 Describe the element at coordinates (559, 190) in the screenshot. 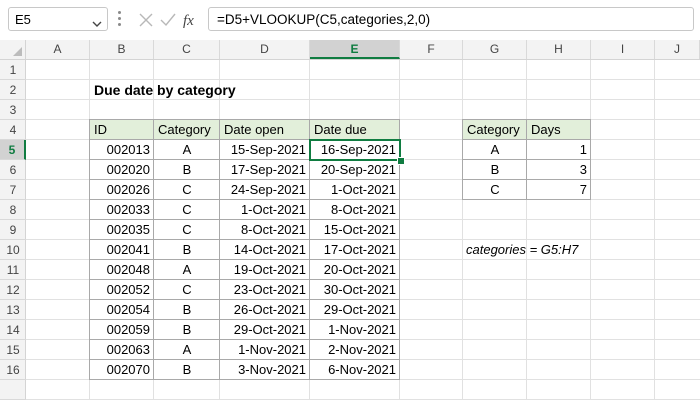

I see `lookup-cell-days: 7` at that location.